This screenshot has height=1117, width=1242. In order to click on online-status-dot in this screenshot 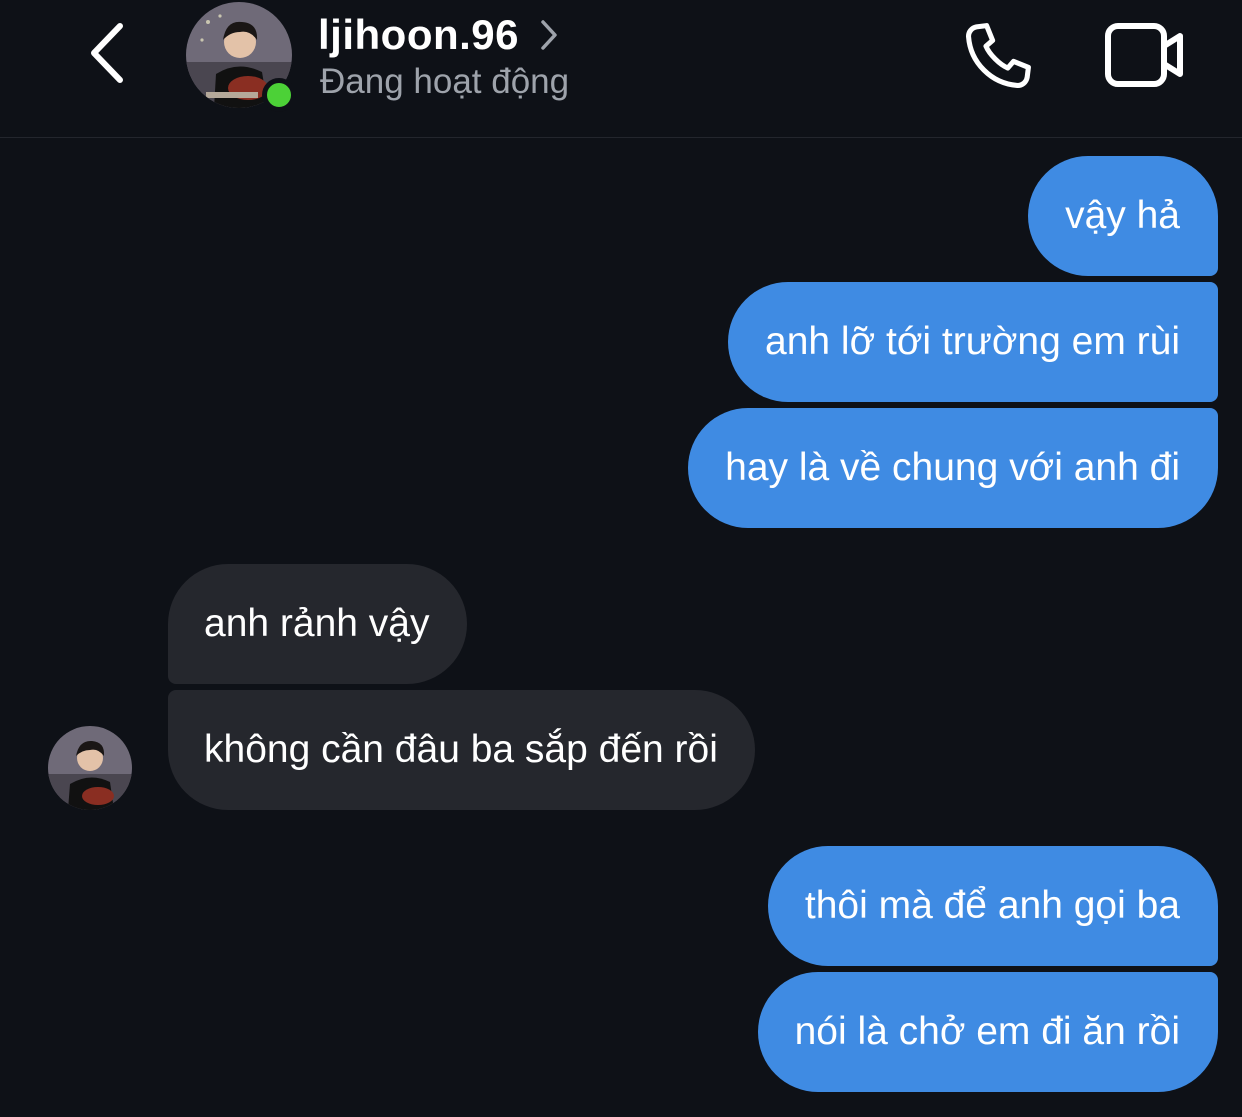, I will do `click(279, 95)`.